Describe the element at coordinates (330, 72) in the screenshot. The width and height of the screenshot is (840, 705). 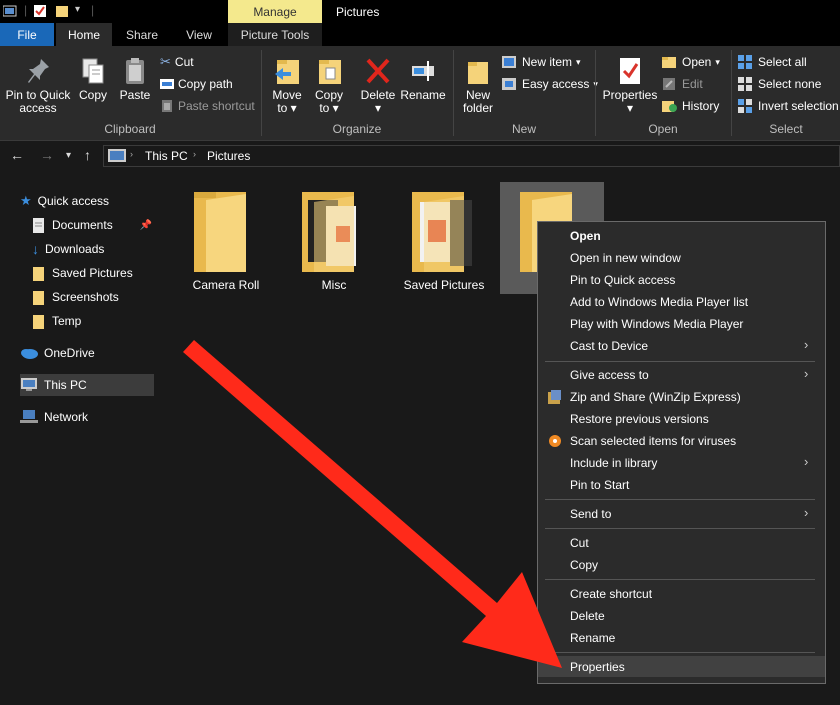
I see `copy-to-icon` at that location.